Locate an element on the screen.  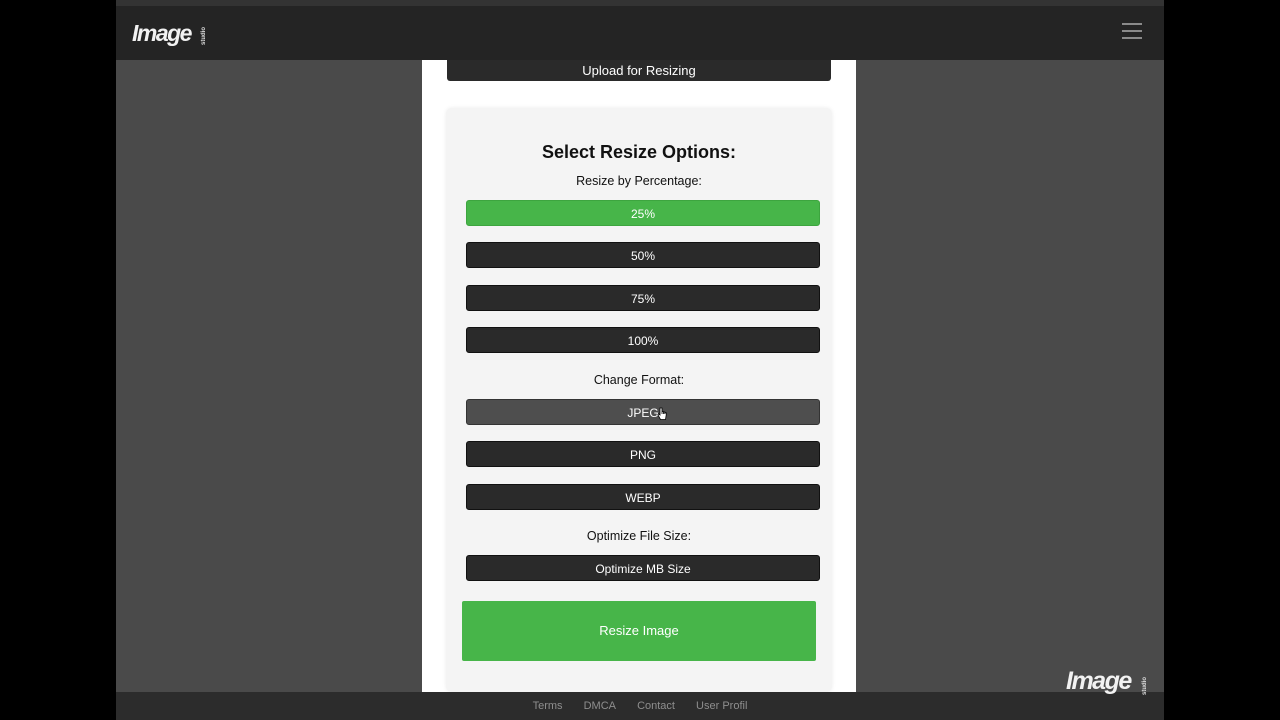
site-logo: Image studio is located at coordinates (169, 33).